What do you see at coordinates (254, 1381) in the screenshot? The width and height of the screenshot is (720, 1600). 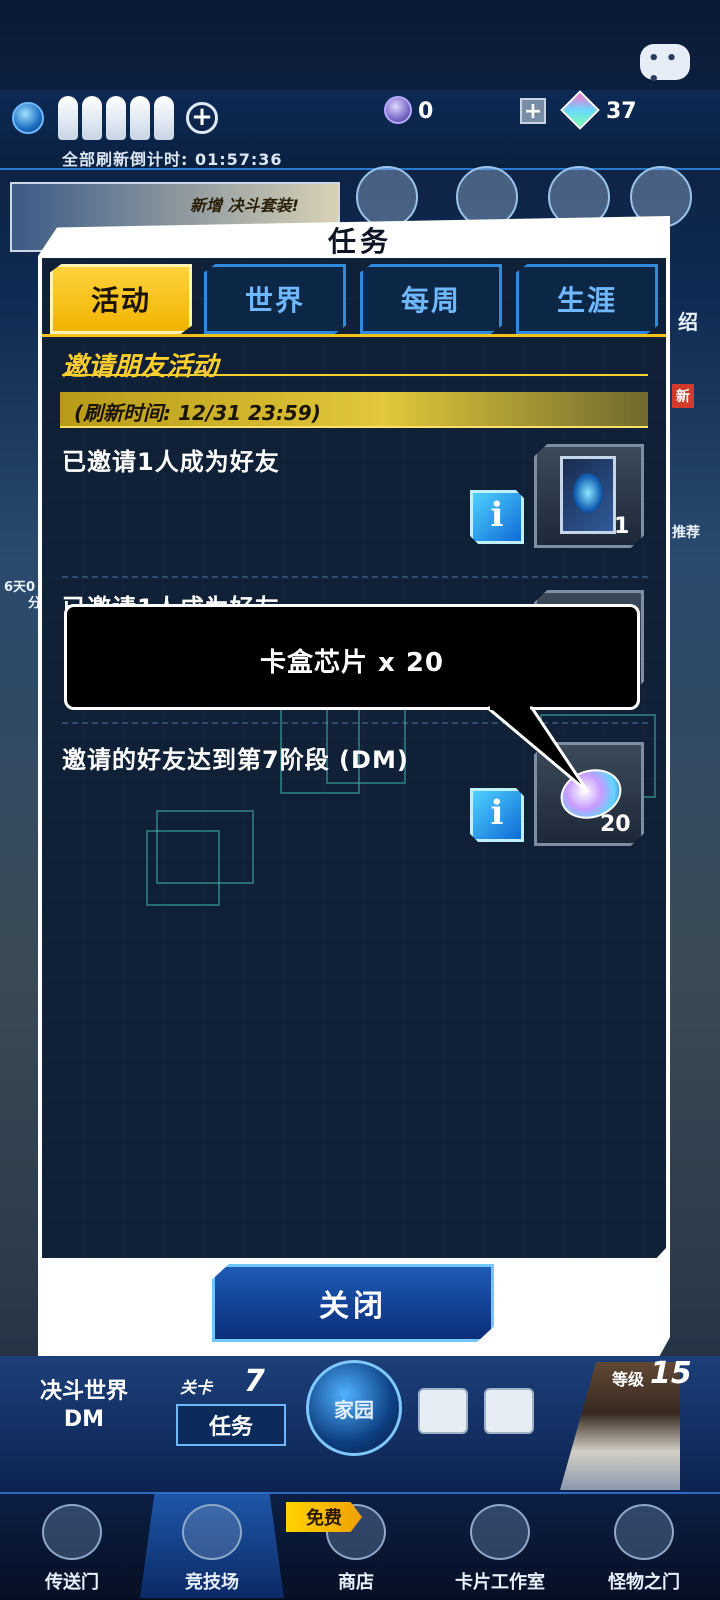 I see `stage-number: 7` at bounding box center [254, 1381].